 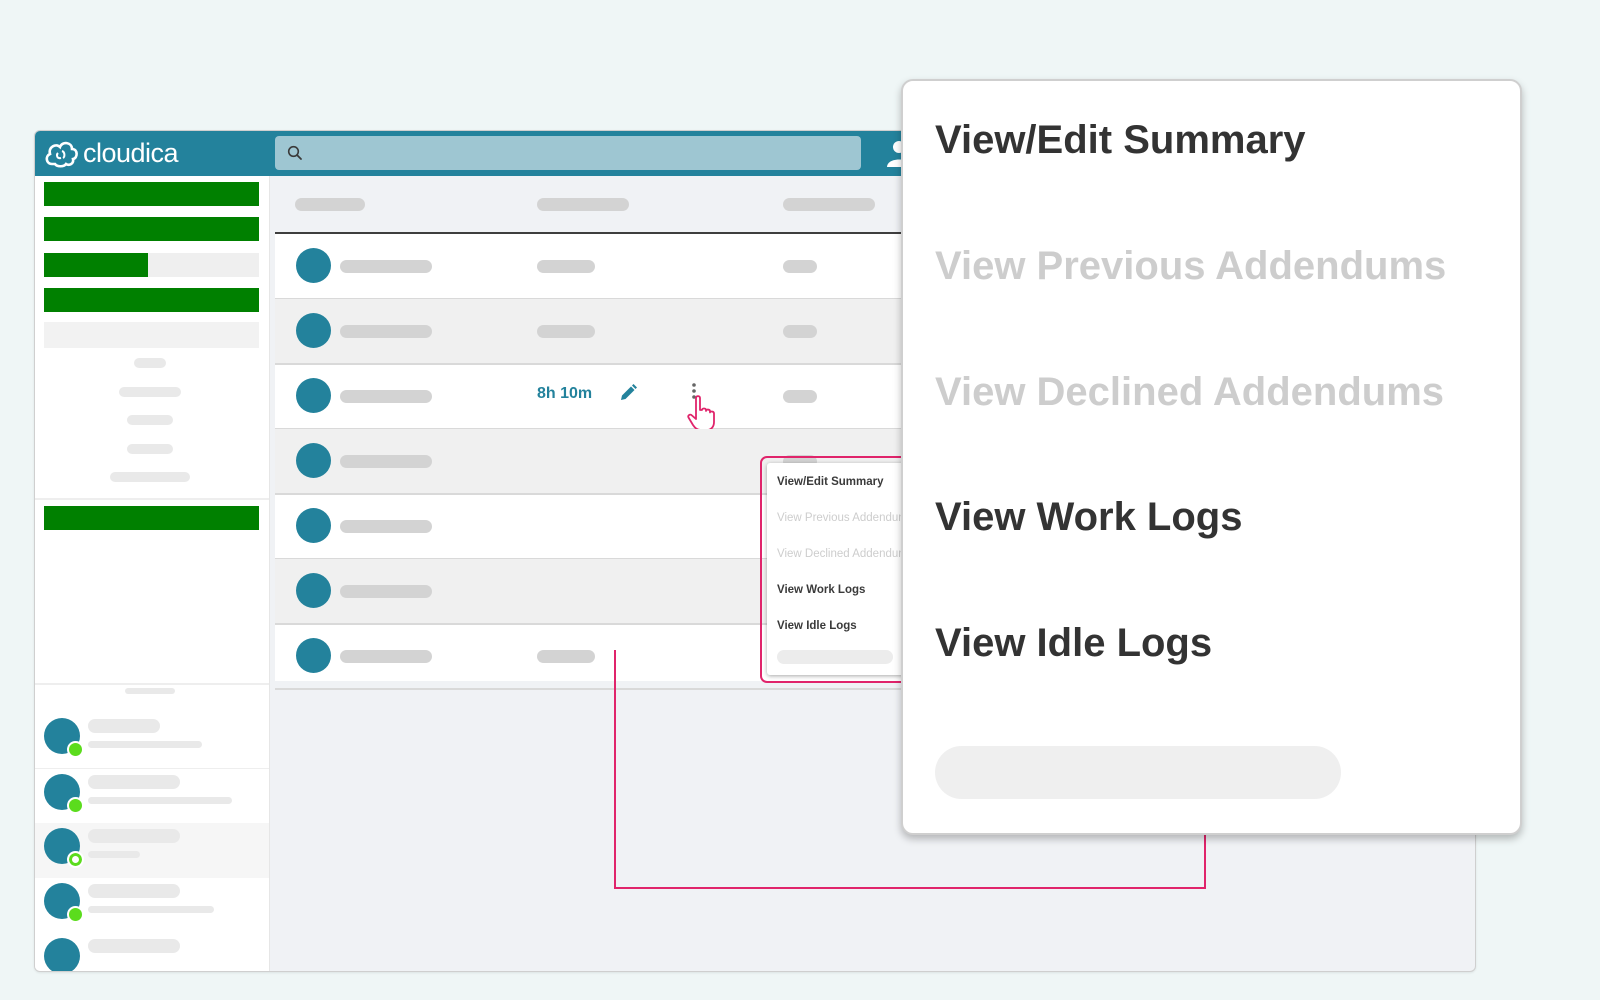 What do you see at coordinates (96, 265) in the screenshot?
I see `sidebar-progress-fill` at bounding box center [96, 265].